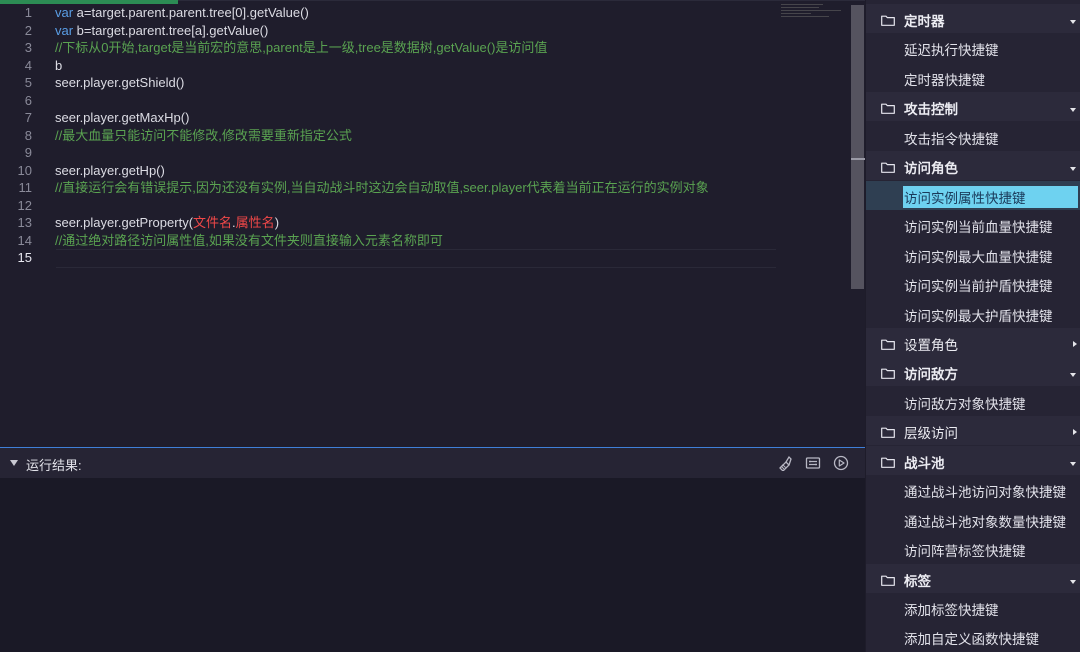 The width and height of the screenshot is (1080, 652). Describe the element at coordinates (931, 110) in the screenshot. I see `sidebar-group-label: 攻击控制` at that location.